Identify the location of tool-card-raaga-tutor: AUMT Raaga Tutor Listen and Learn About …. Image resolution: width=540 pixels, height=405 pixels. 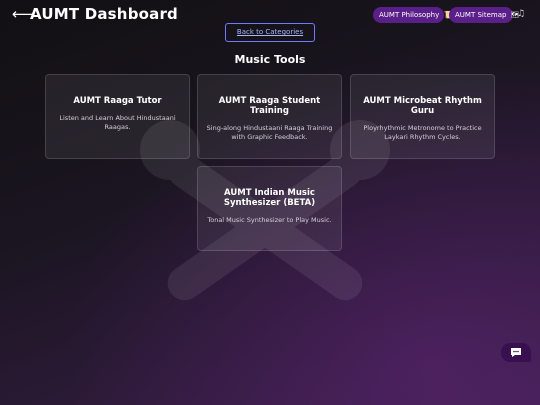
(117, 116).